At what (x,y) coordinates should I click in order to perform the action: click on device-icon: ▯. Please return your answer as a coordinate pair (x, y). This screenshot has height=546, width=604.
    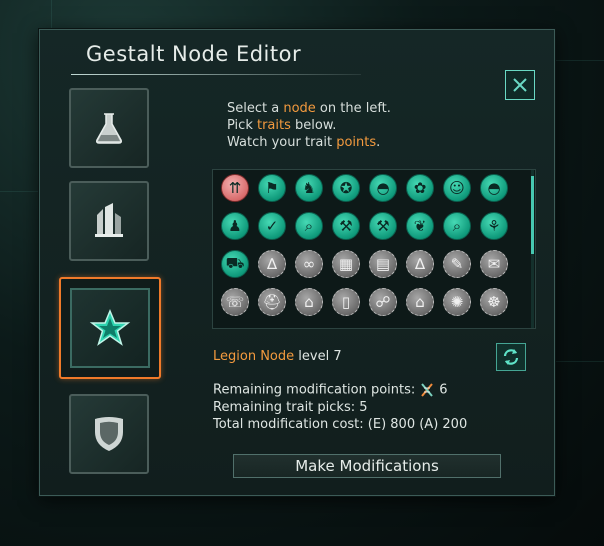
    Looking at the image, I should click on (346, 302).